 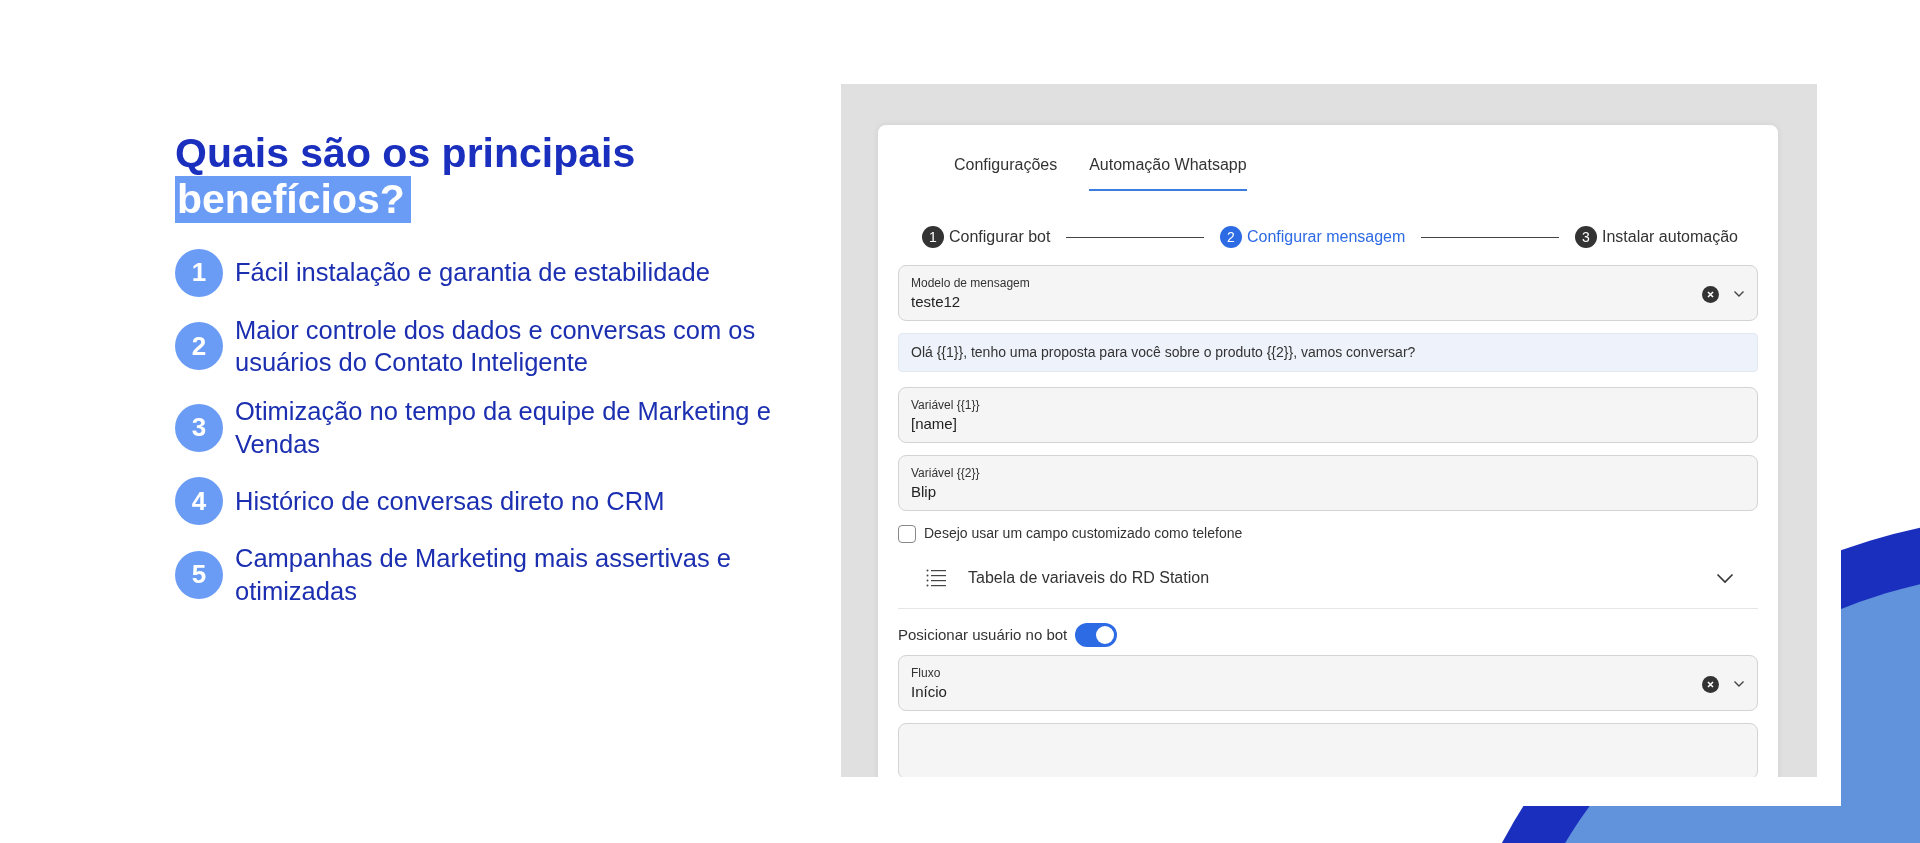 What do you see at coordinates (199, 574) in the screenshot?
I see `number-badge: 5` at bounding box center [199, 574].